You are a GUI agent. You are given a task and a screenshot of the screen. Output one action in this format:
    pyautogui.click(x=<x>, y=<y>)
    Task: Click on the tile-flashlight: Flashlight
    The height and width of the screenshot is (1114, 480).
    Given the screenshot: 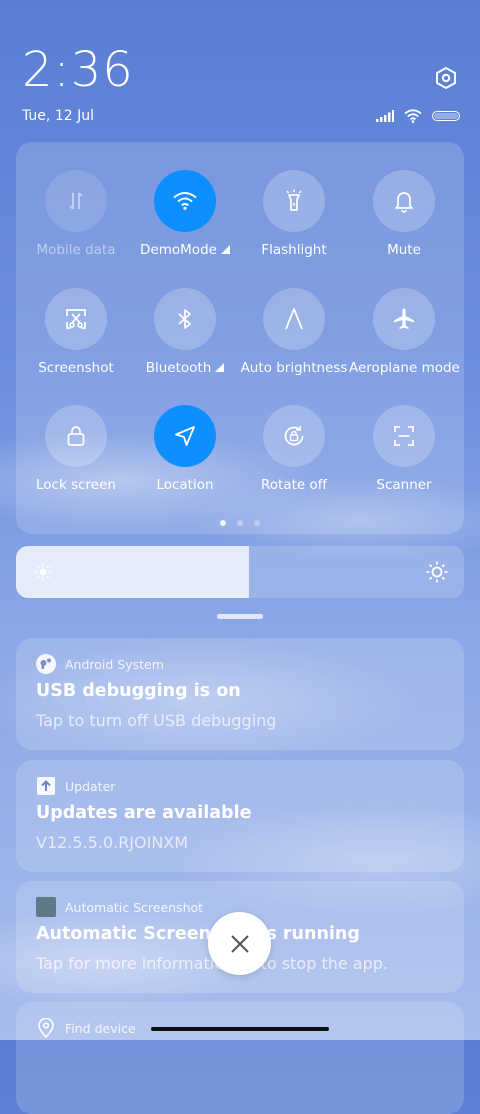 What is the action you would take?
    pyautogui.click(x=294, y=214)
    